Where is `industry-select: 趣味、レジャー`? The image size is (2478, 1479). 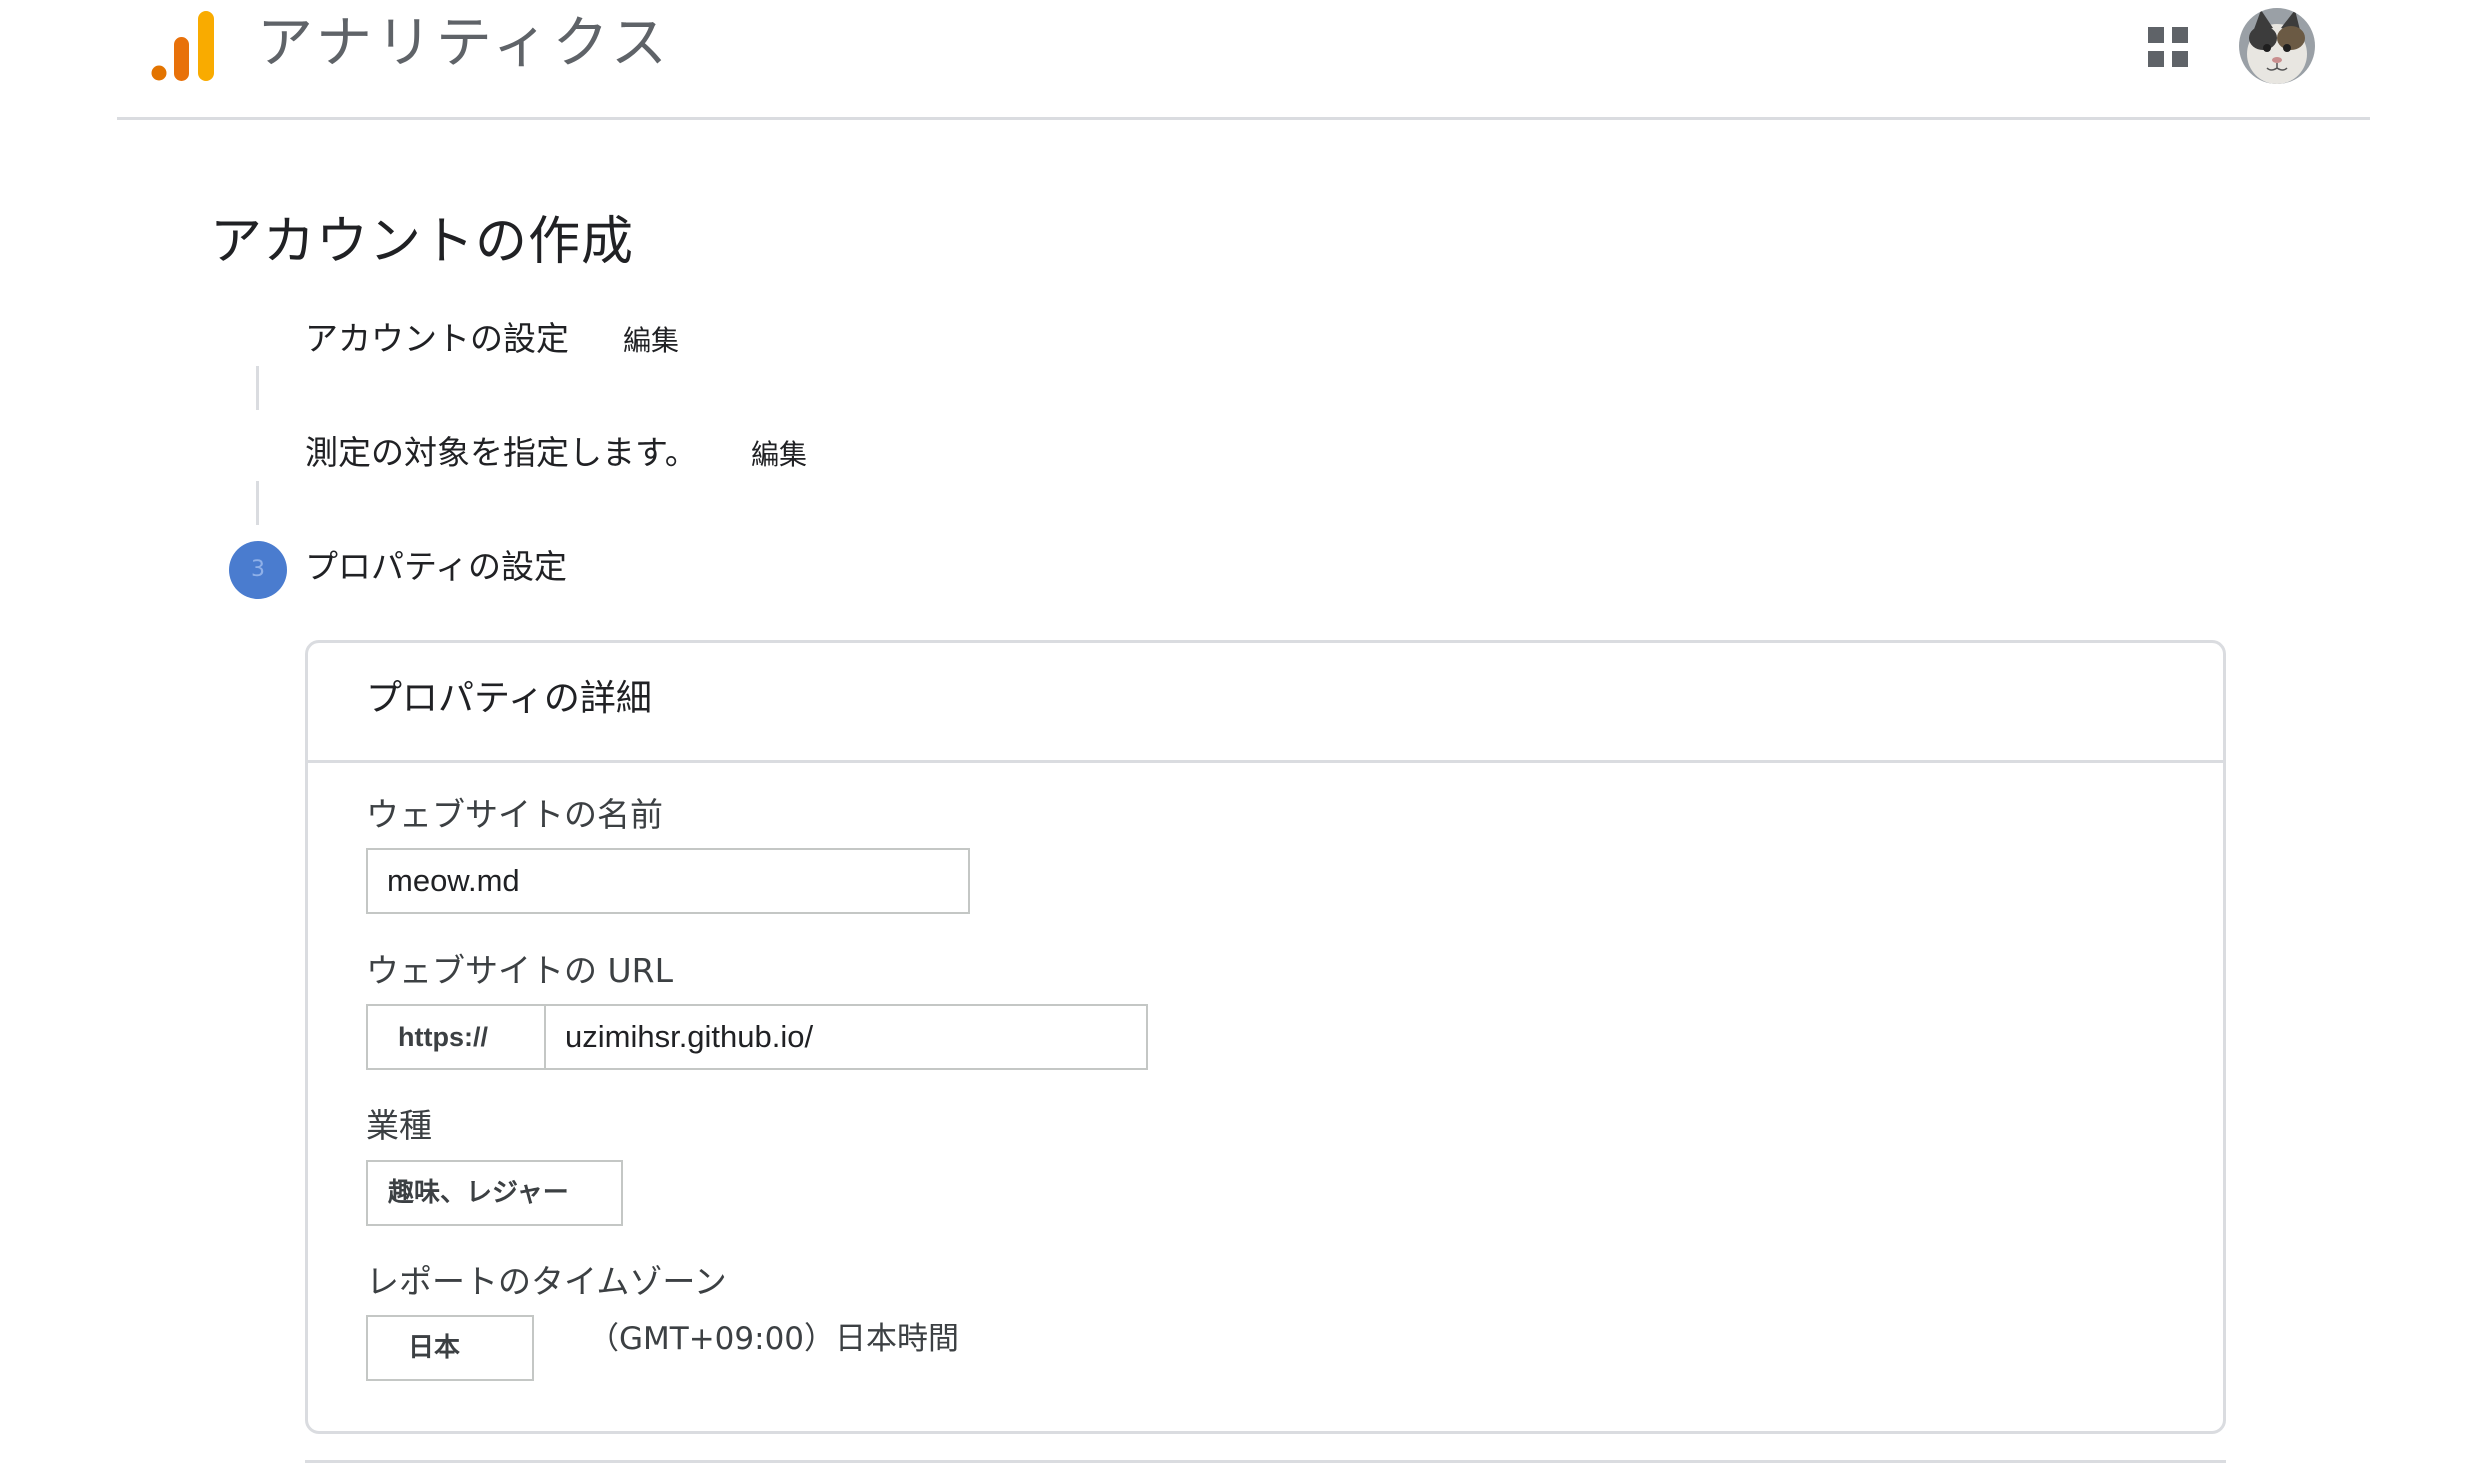 industry-select: 趣味、レジャー is located at coordinates (494, 1193).